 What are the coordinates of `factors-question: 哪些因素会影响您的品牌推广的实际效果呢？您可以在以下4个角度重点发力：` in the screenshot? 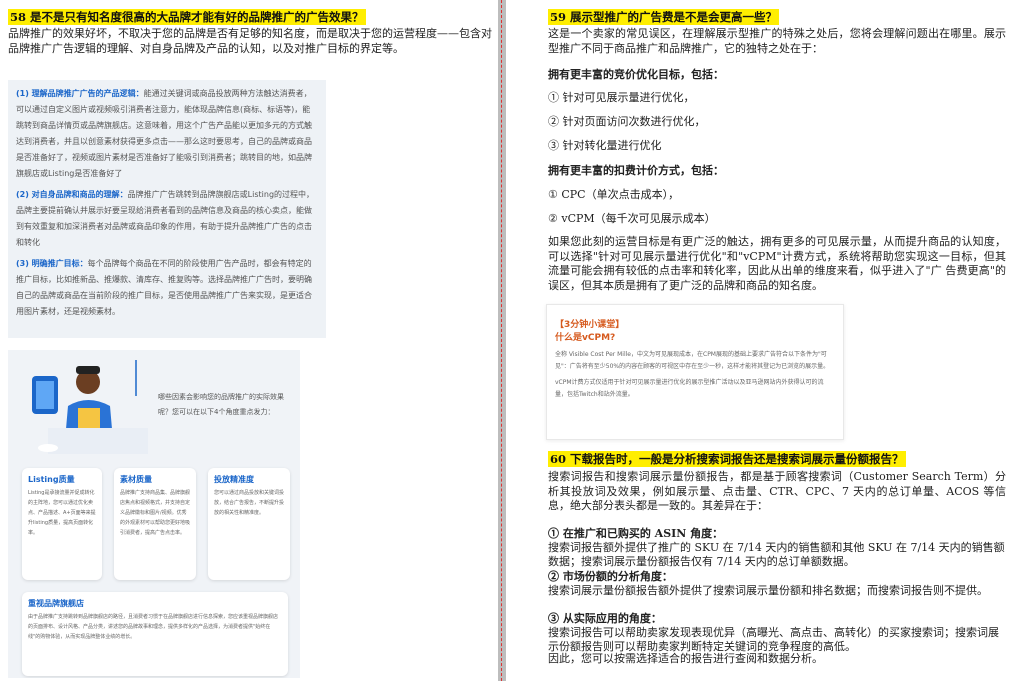 It's located at (221, 404).